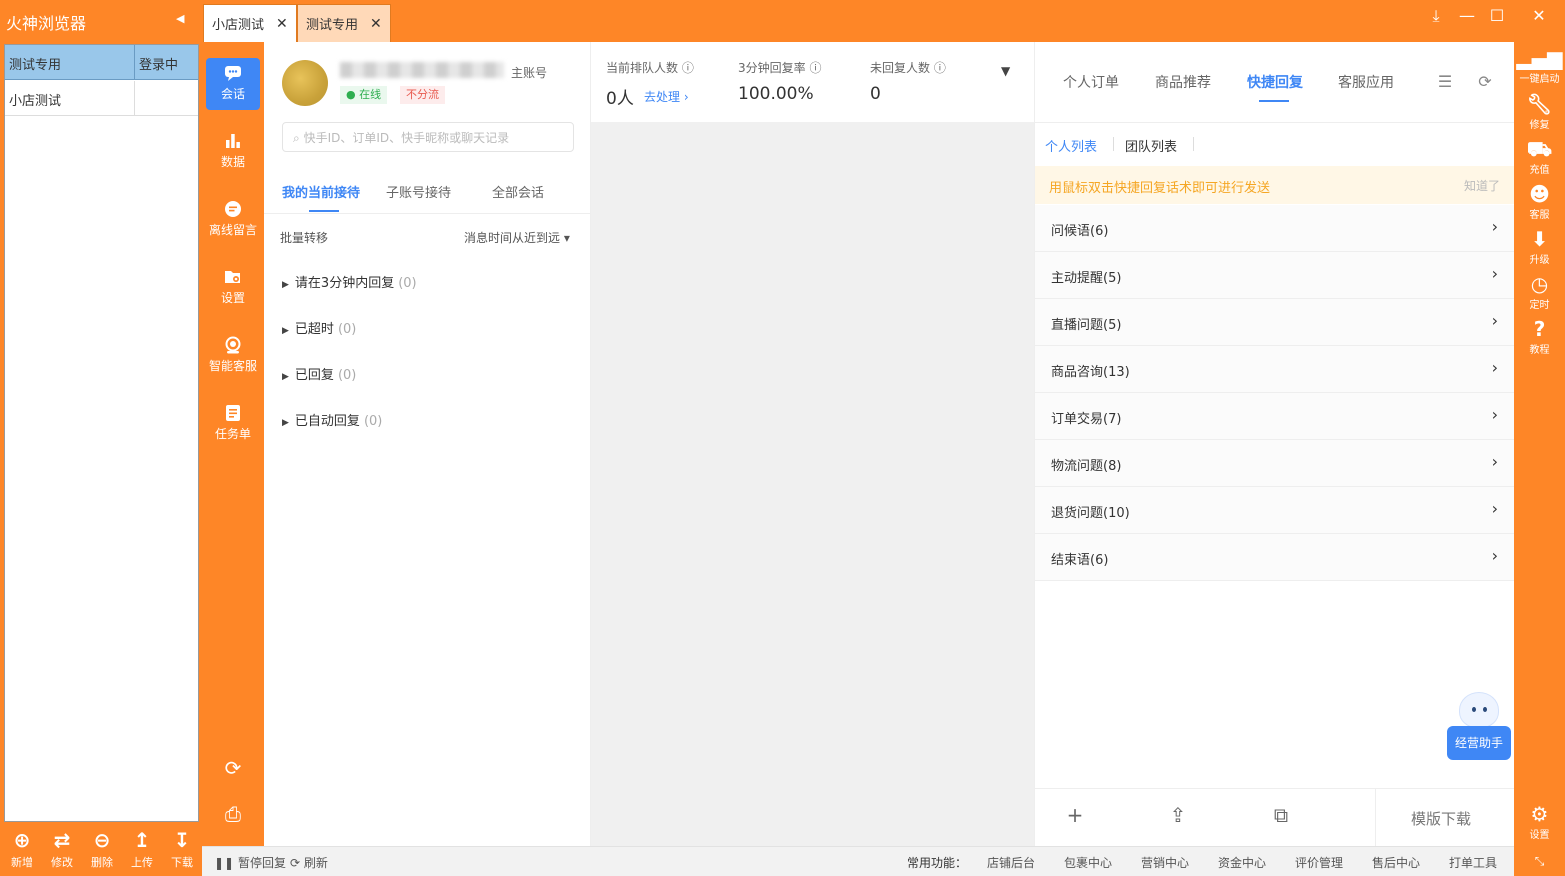 The width and height of the screenshot is (1565, 876). I want to click on conversation-group: ▶ 已超时 (0), so click(319, 327).